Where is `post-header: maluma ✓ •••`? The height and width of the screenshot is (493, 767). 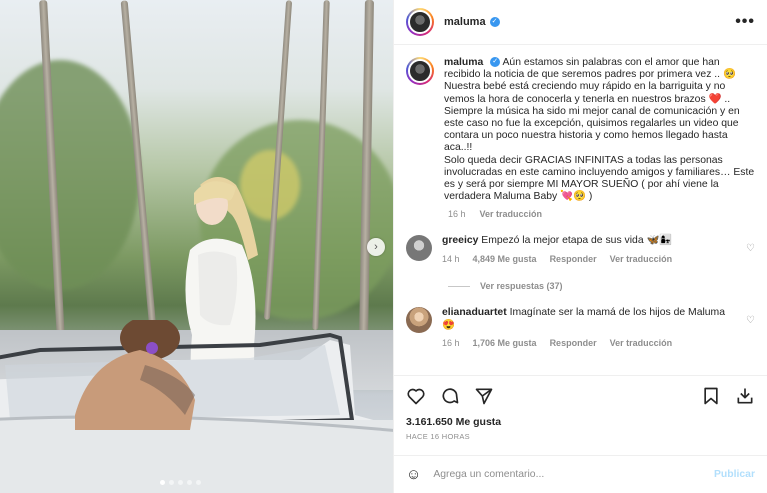
post-header: maluma ✓ ••• is located at coordinates (580, 22).